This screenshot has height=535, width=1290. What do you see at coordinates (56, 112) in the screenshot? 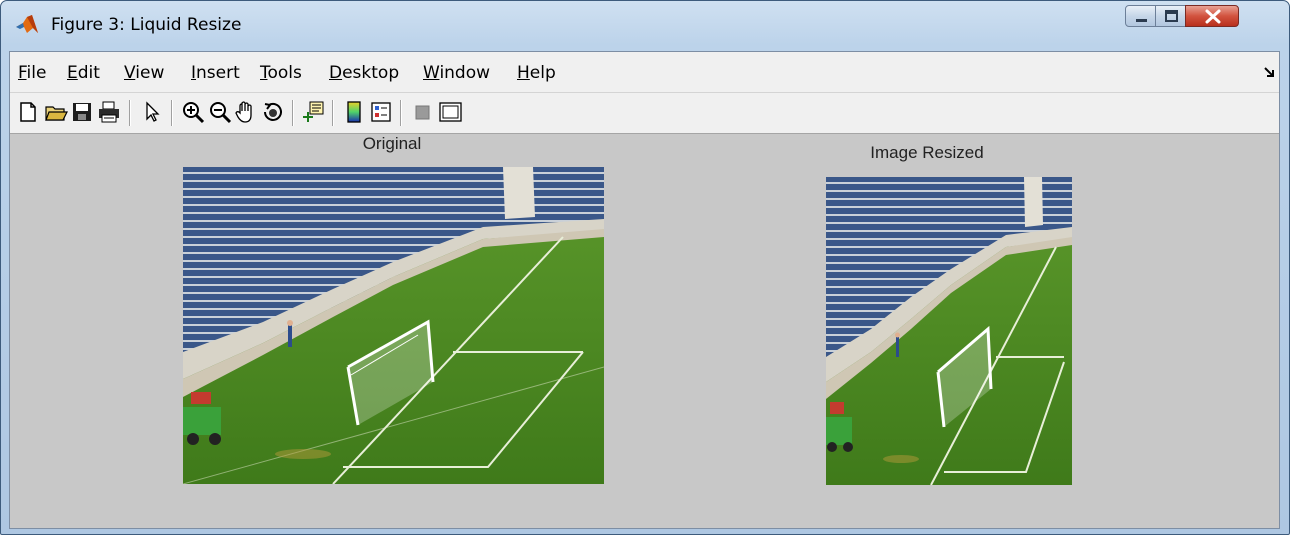
I see `open-file-icon` at bounding box center [56, 112].